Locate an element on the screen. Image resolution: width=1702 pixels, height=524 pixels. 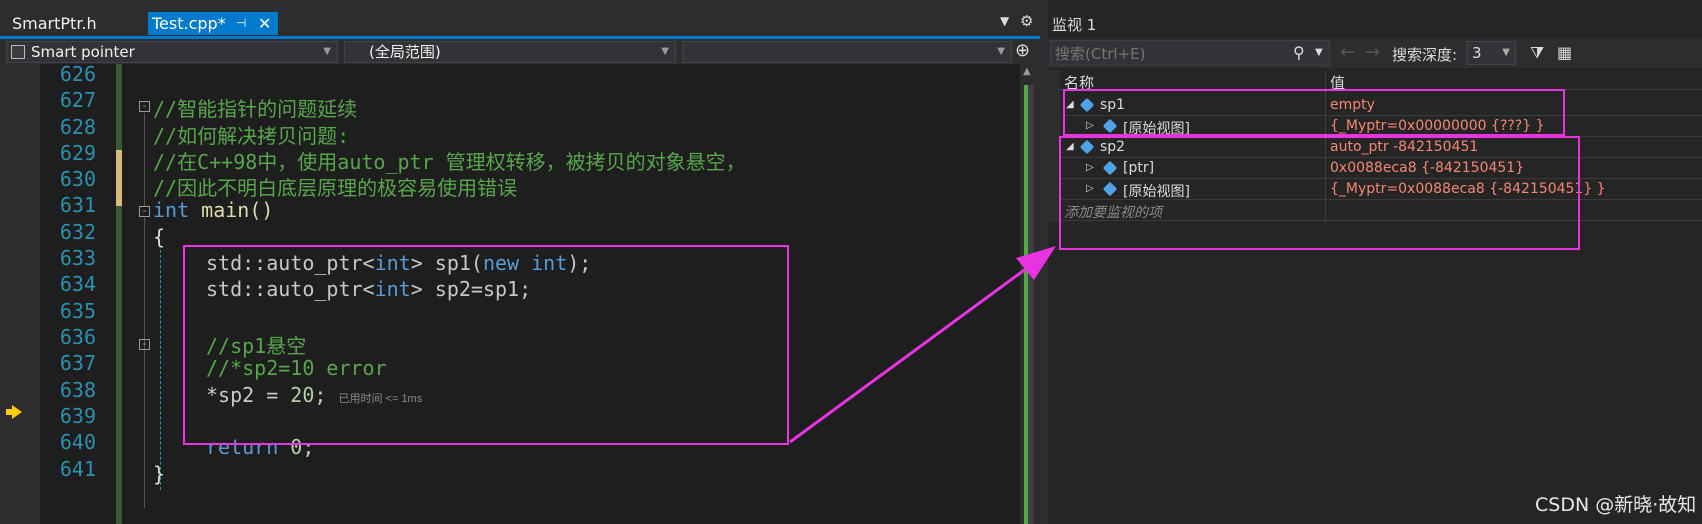
project-dropdown: Smart pointer ▼ is located at coordinates (172, 52).